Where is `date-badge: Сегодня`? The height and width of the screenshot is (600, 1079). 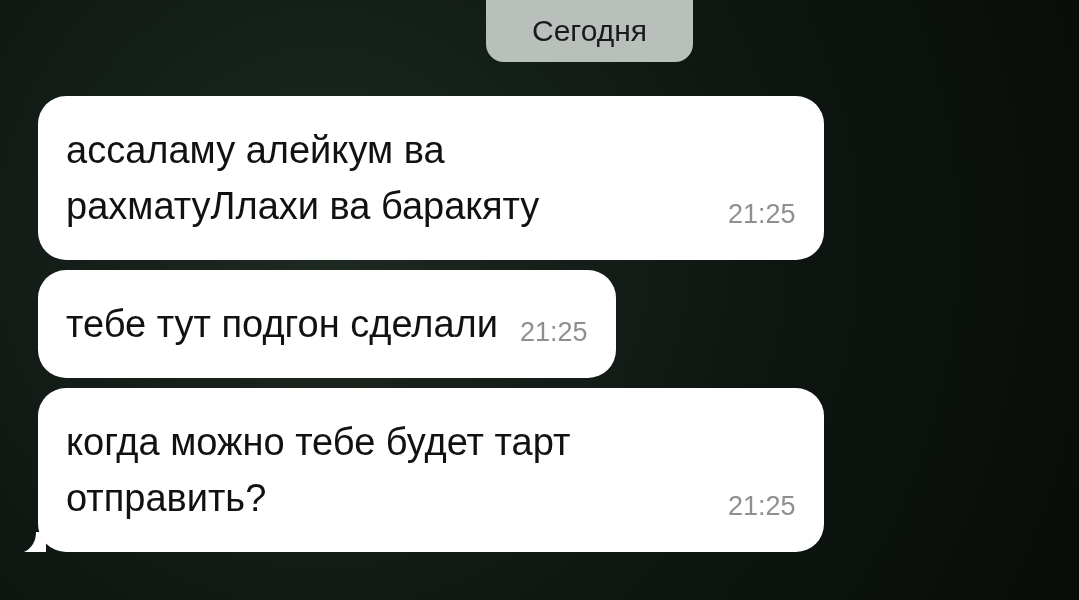 date-badge: Сегодня is located at coordinates (589, 31).